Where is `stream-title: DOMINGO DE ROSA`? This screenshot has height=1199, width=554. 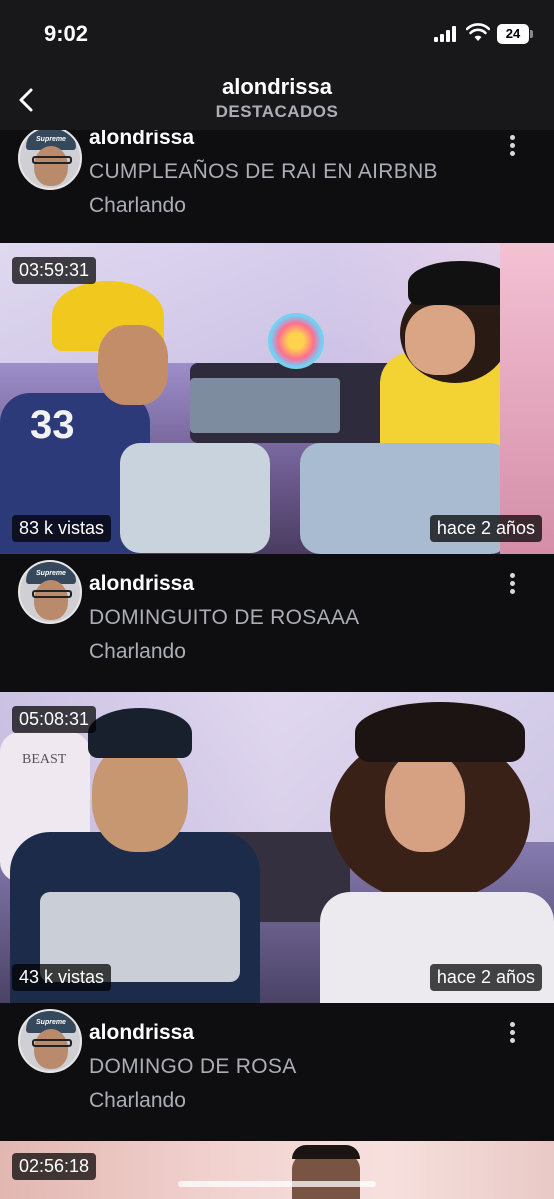
stream-title: DOMINGO DE ROSA is located at coordinates (193, 1067).